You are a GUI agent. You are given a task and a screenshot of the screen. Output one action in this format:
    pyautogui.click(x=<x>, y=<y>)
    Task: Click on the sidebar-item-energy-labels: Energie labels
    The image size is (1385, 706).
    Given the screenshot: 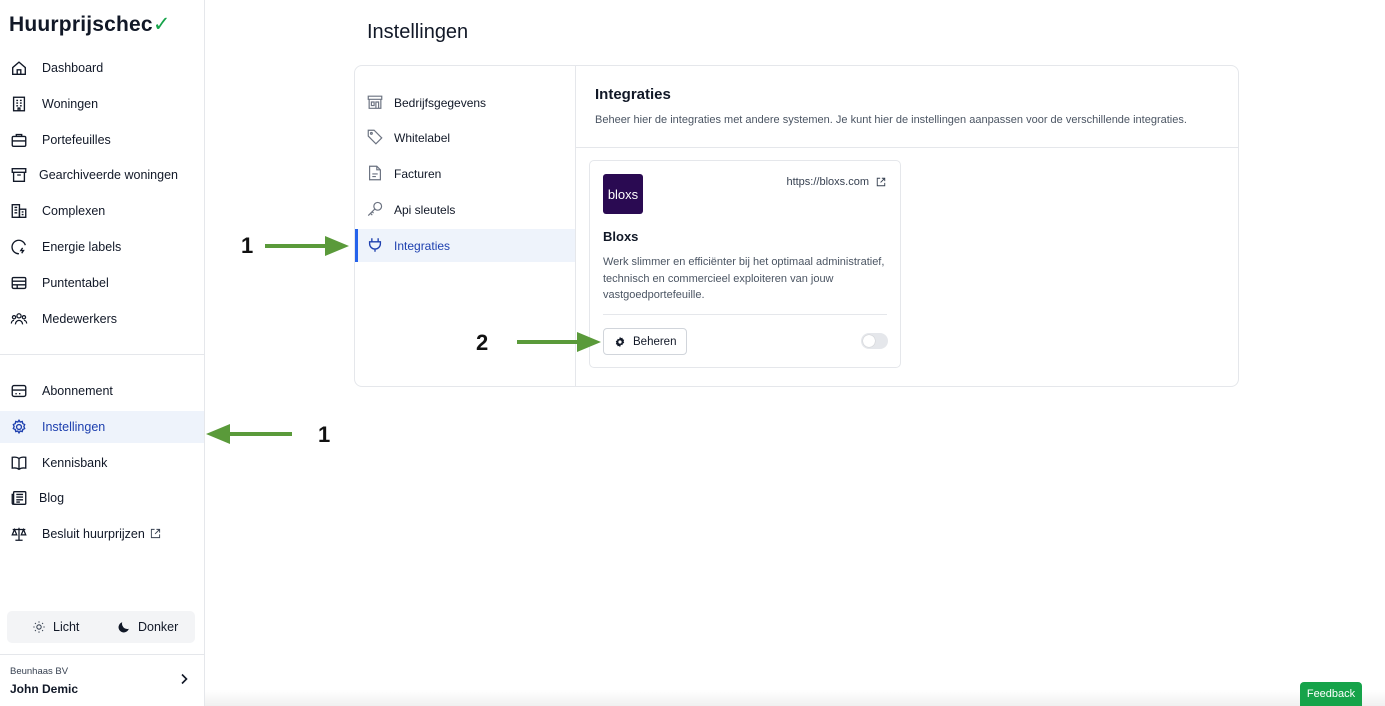 What is the action you would take?
    pyautogui.click(x=102, y=247)
    